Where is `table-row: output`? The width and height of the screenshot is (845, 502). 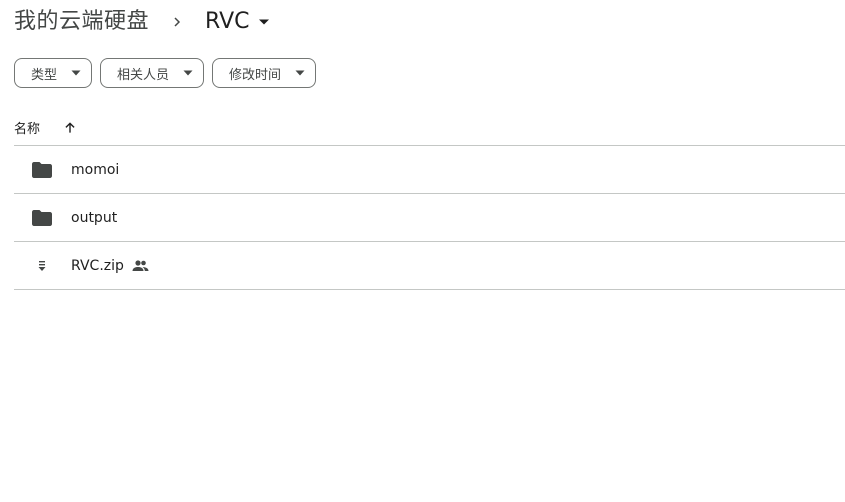 table-row: output is located at coordinates (429, 218).